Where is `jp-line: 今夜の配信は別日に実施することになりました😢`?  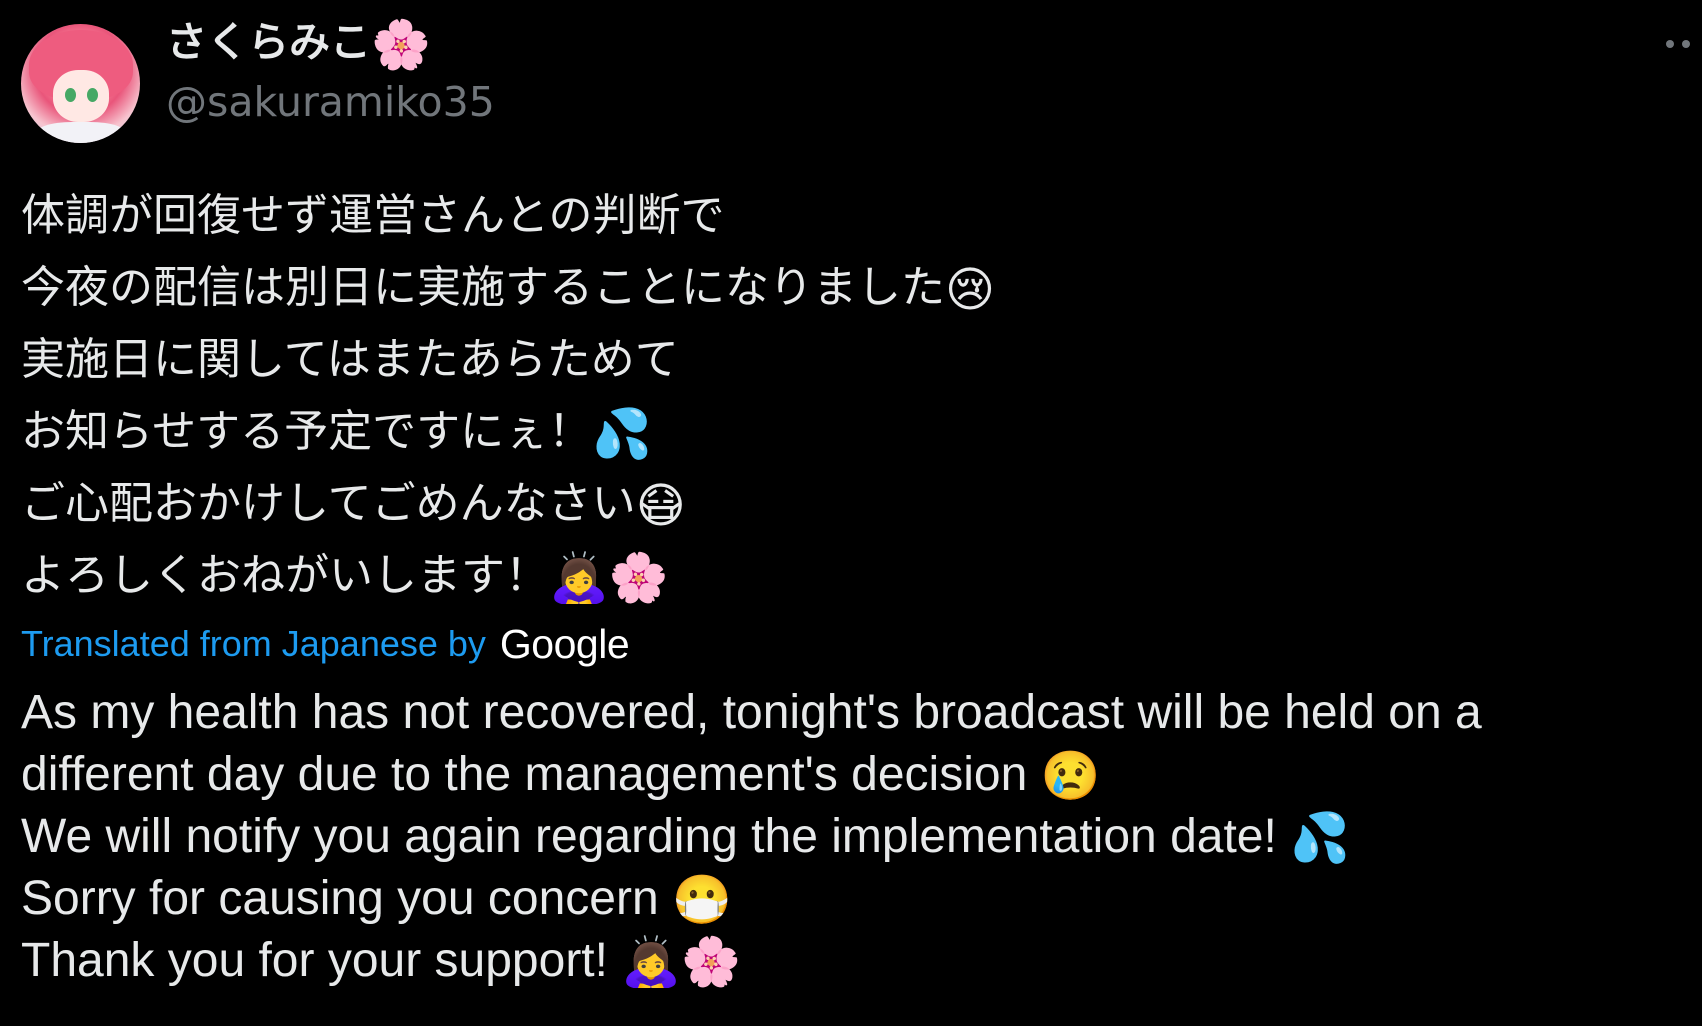
jp-line: 今夜の配信は別日に実施することになりました😢 is located at coordinates (851, 288).